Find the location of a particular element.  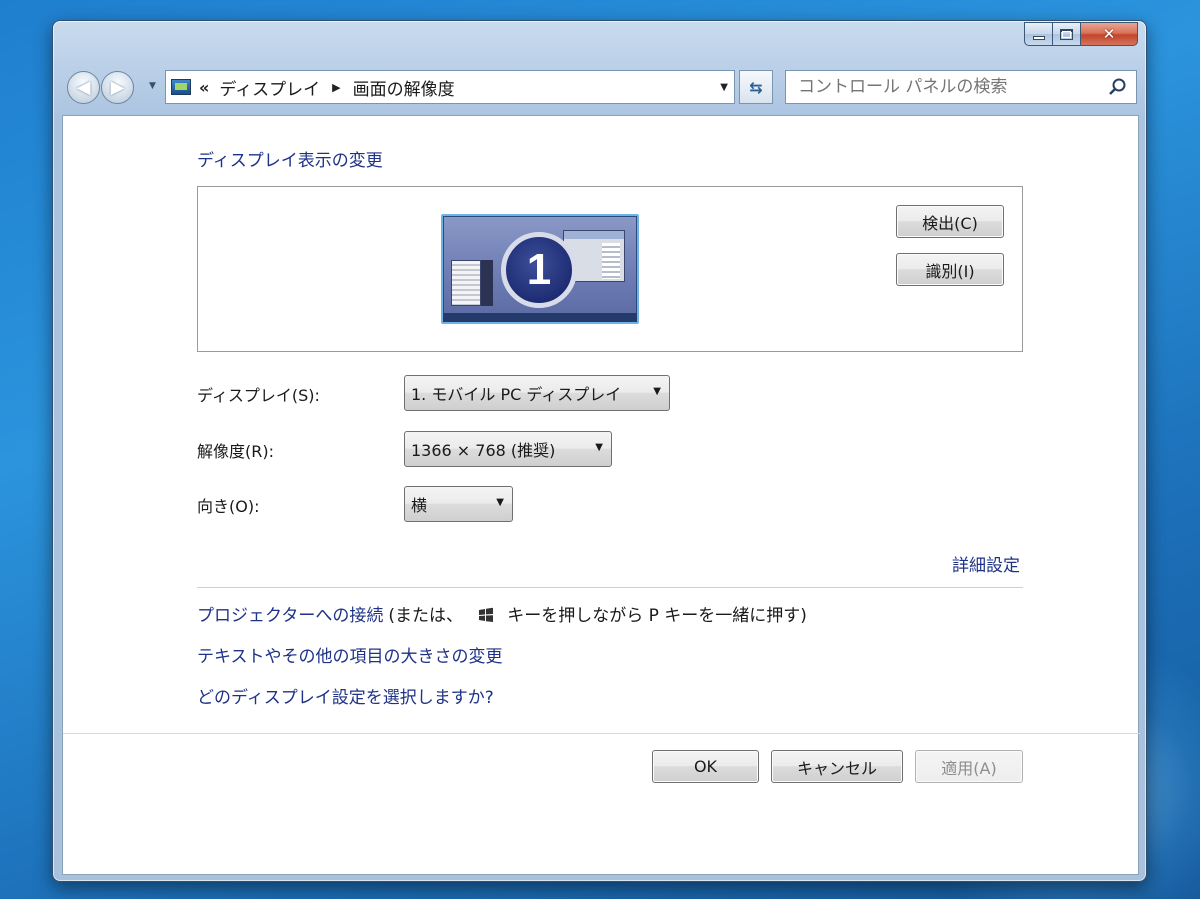

forward-button: ▶ is located at coordinates (117, 87).